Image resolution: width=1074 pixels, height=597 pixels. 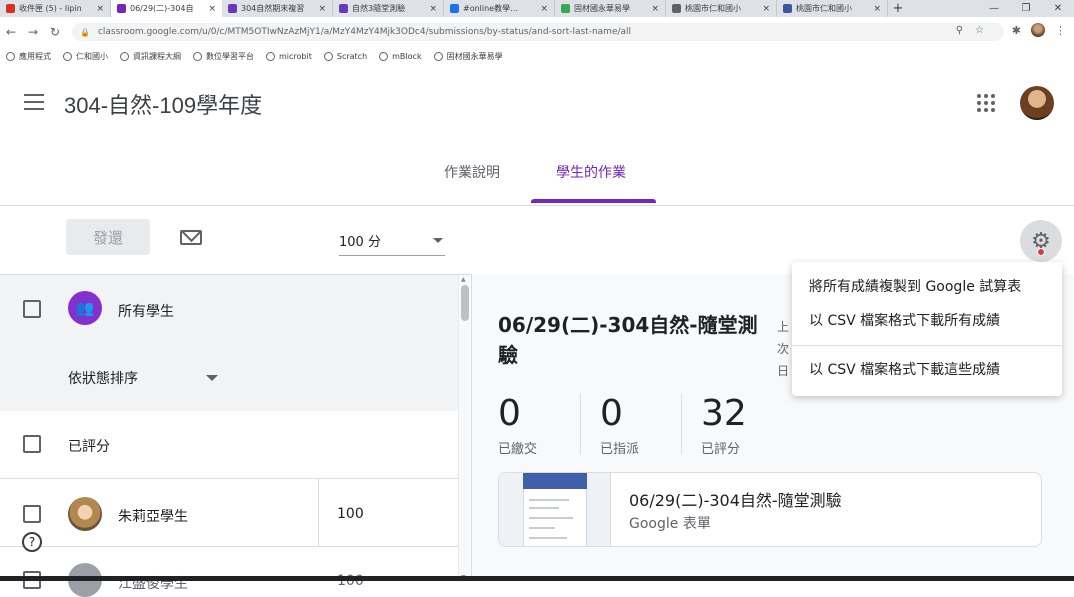 I want to click on assigned-stat: 0 已指派, so click(x=619, y=426).